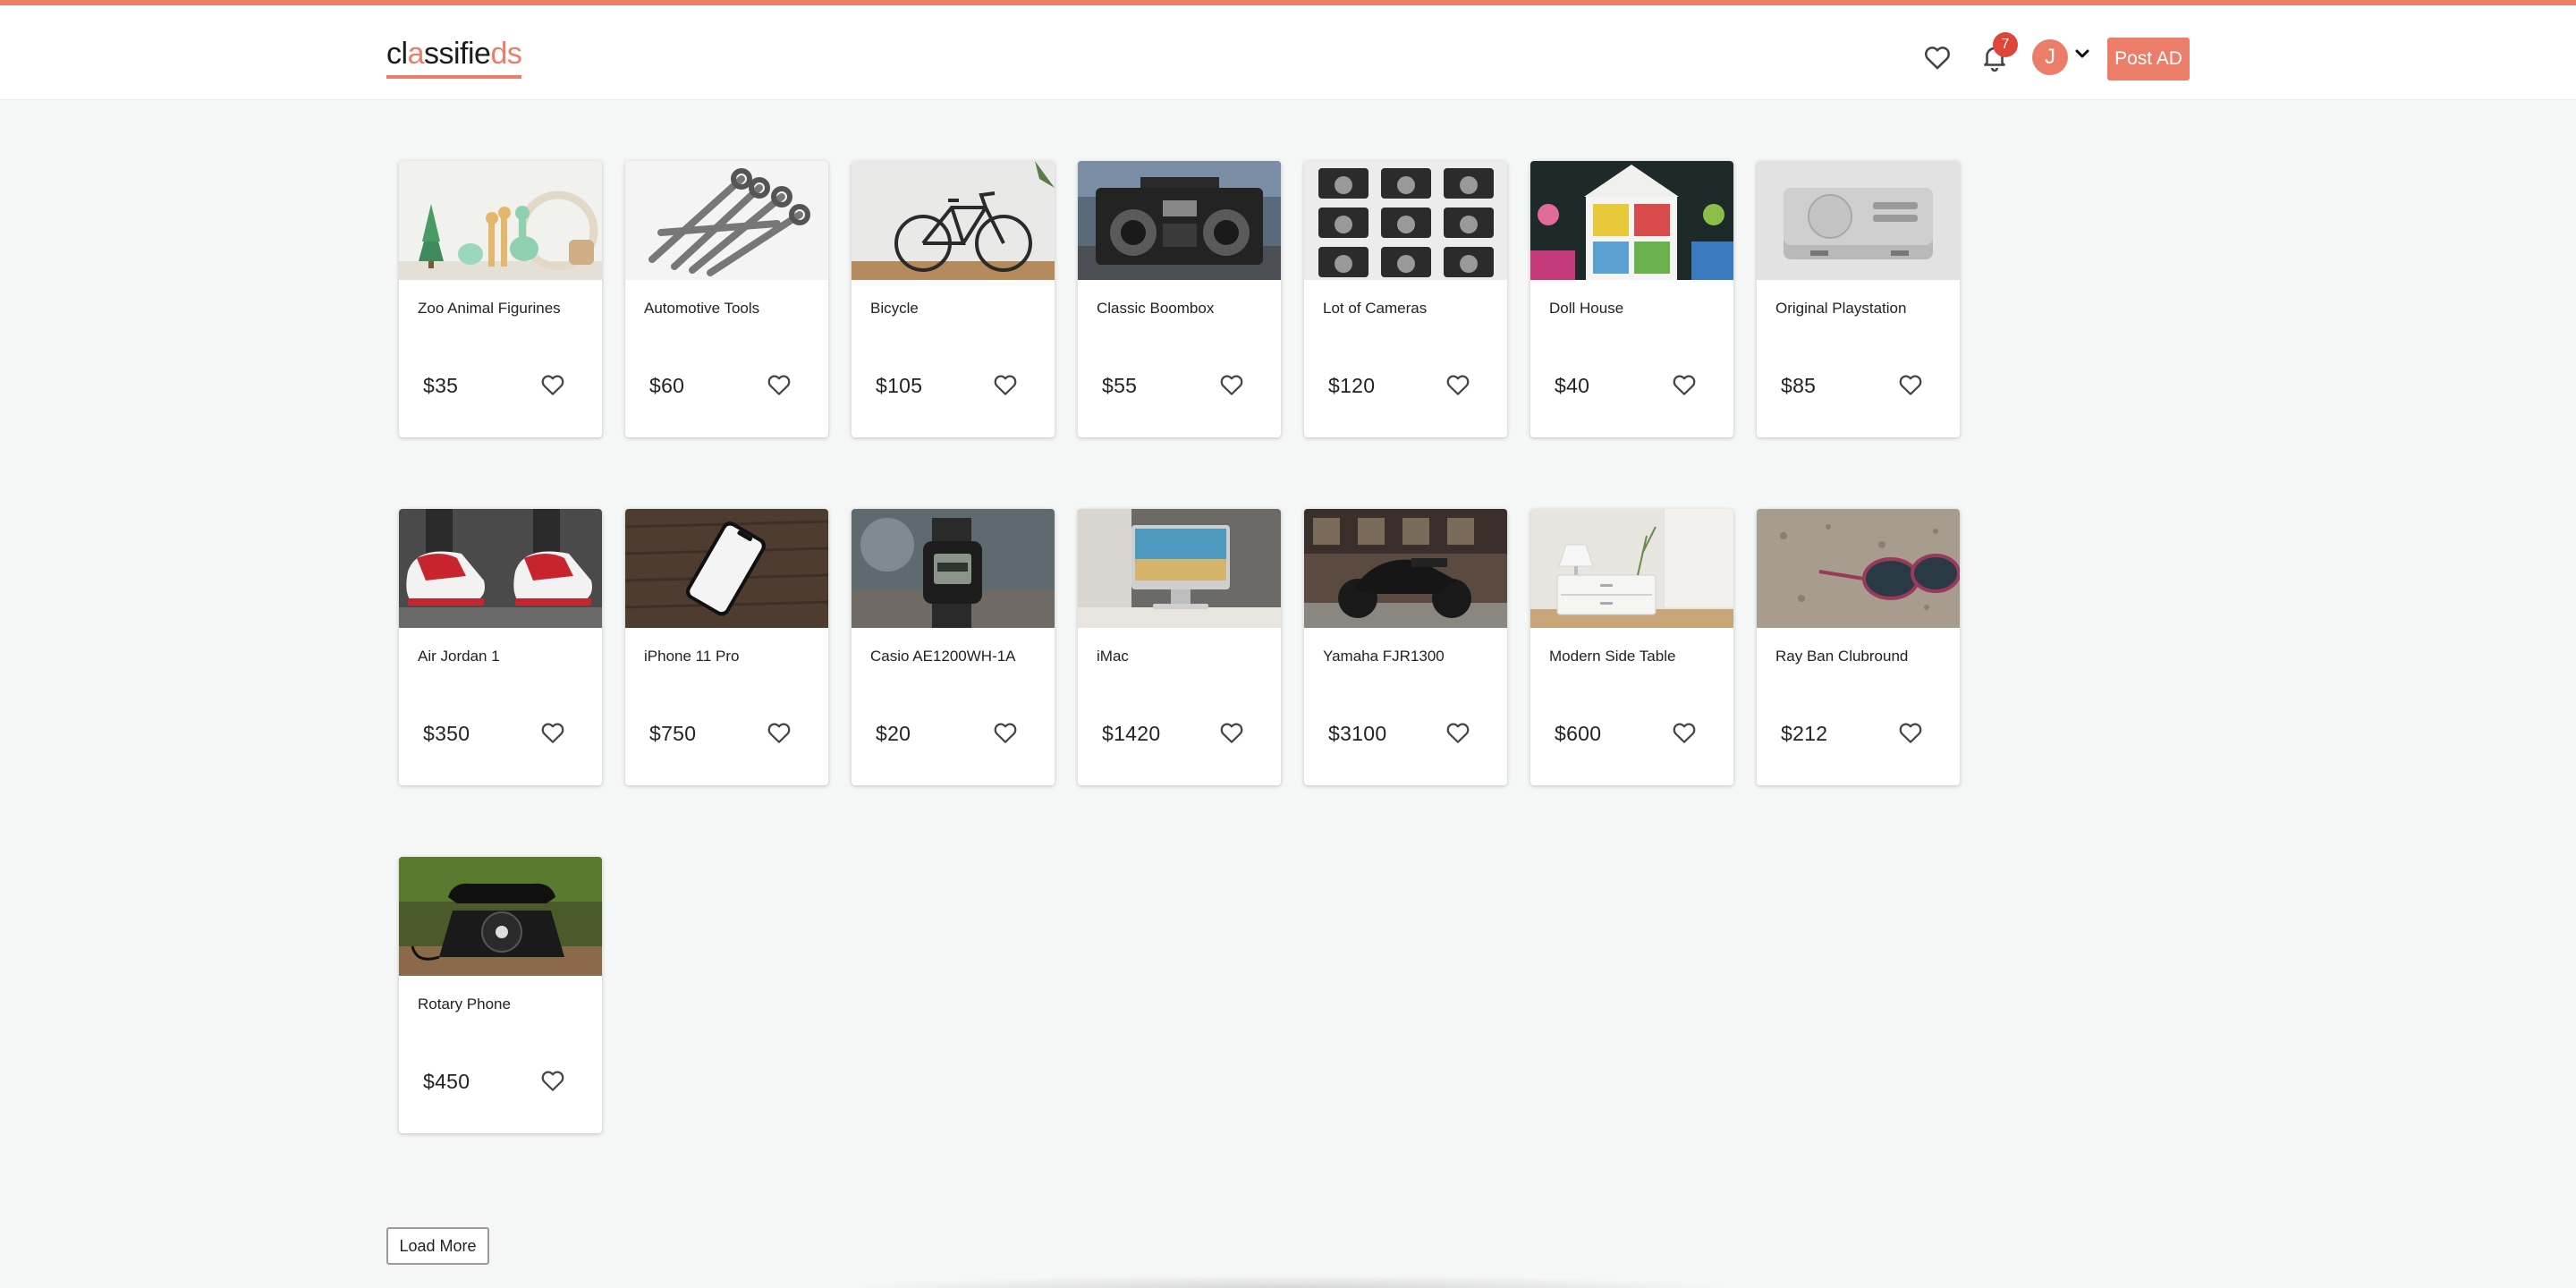 Image resolution: width=2576 pixels, height=1288 pixels. What do you see at coordinates (1113, 656) in the screenshot?
I see `listing-title: iMac` at bounding box center [1113, 656].